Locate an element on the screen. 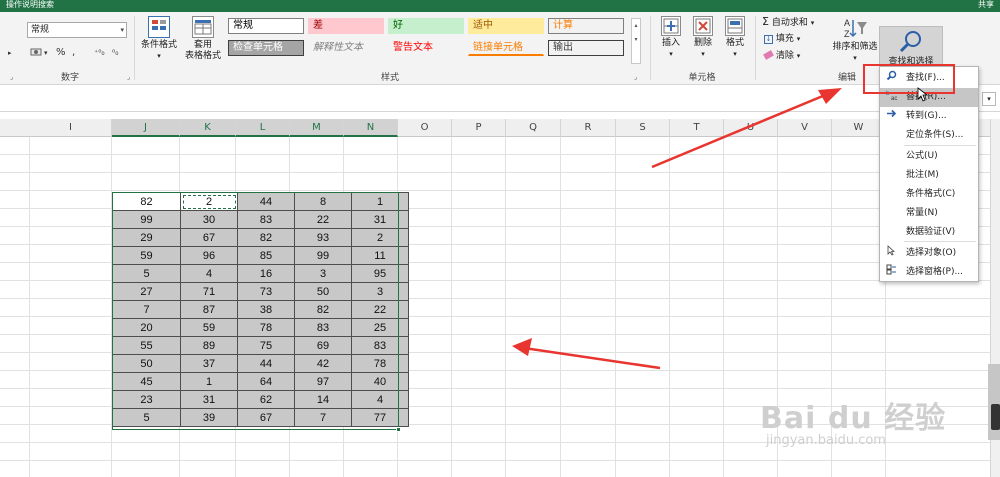 The width and height of the screenshot is (1000, 477). watermark-text: Bai du 经验 is located at coordinates (853, 418).